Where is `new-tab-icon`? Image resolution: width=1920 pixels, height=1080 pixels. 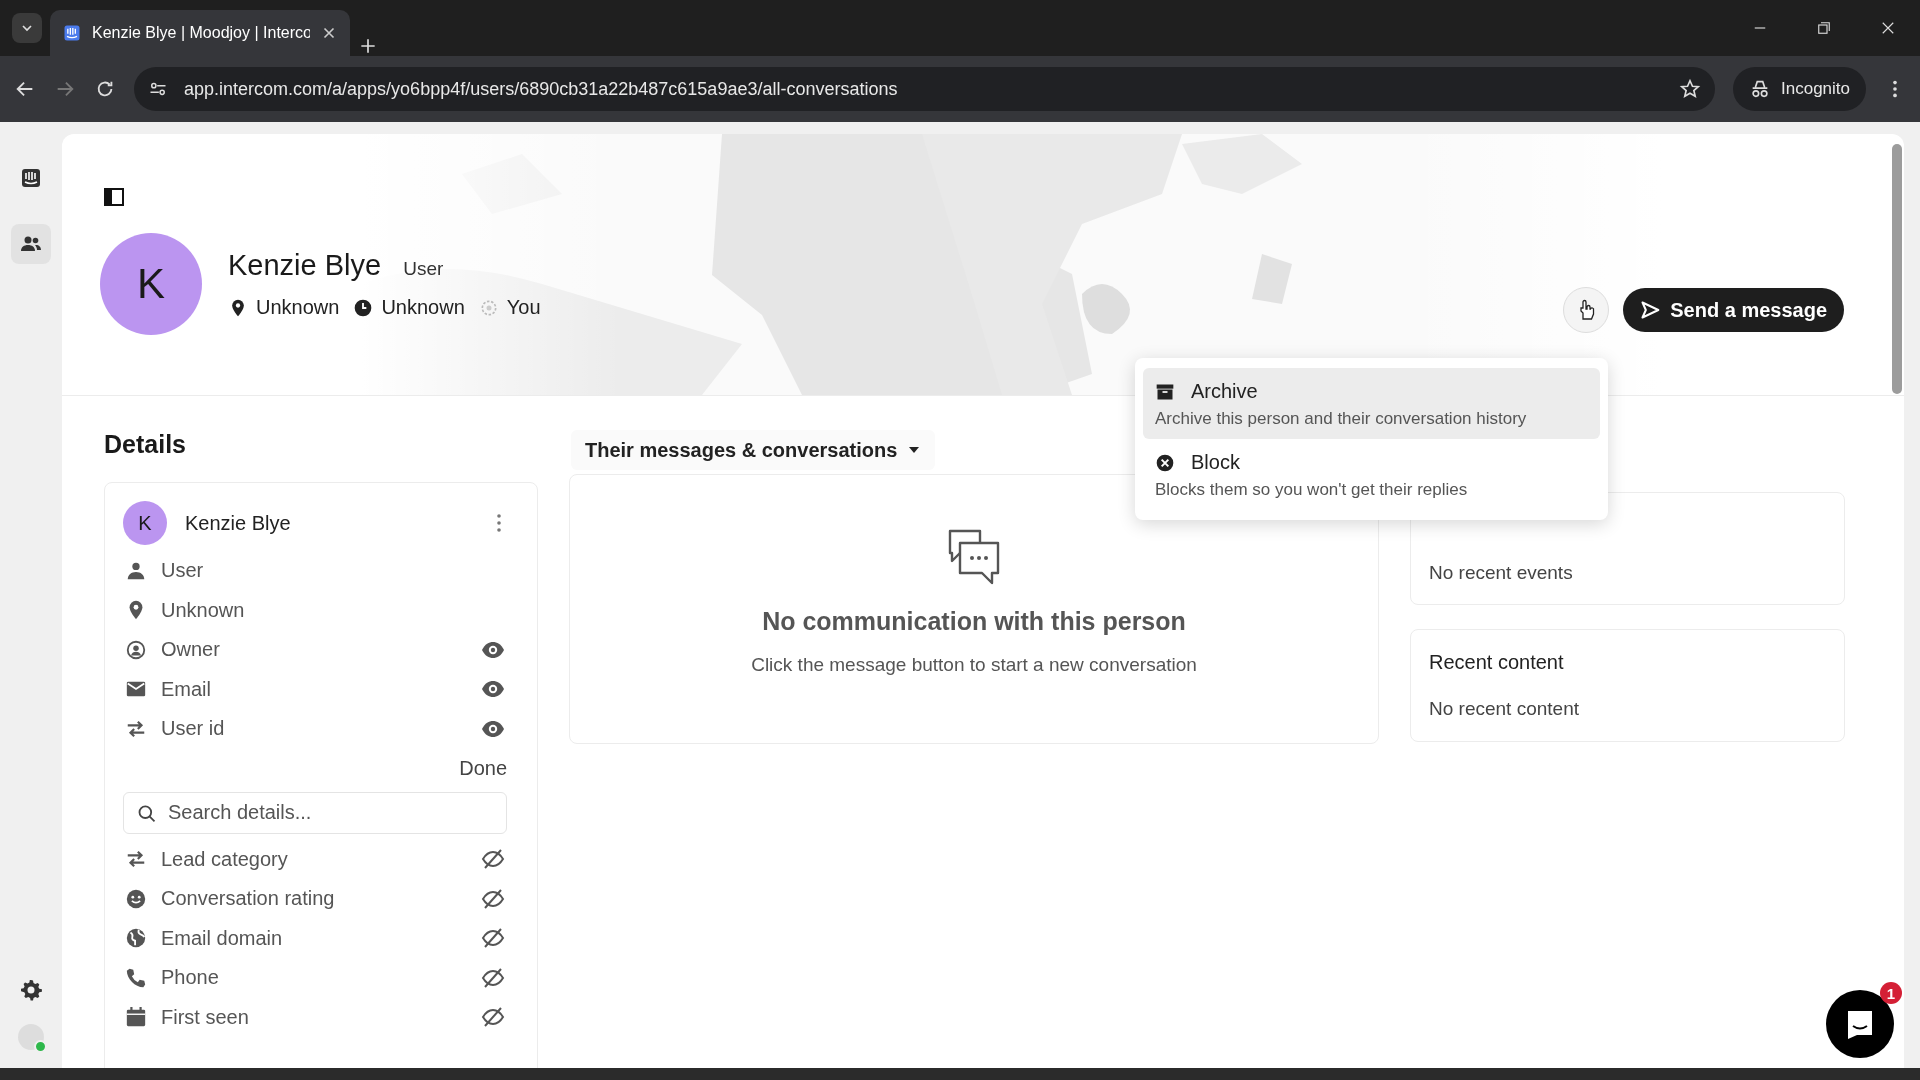
new-tab-icon is located at coordinates (368, 46).